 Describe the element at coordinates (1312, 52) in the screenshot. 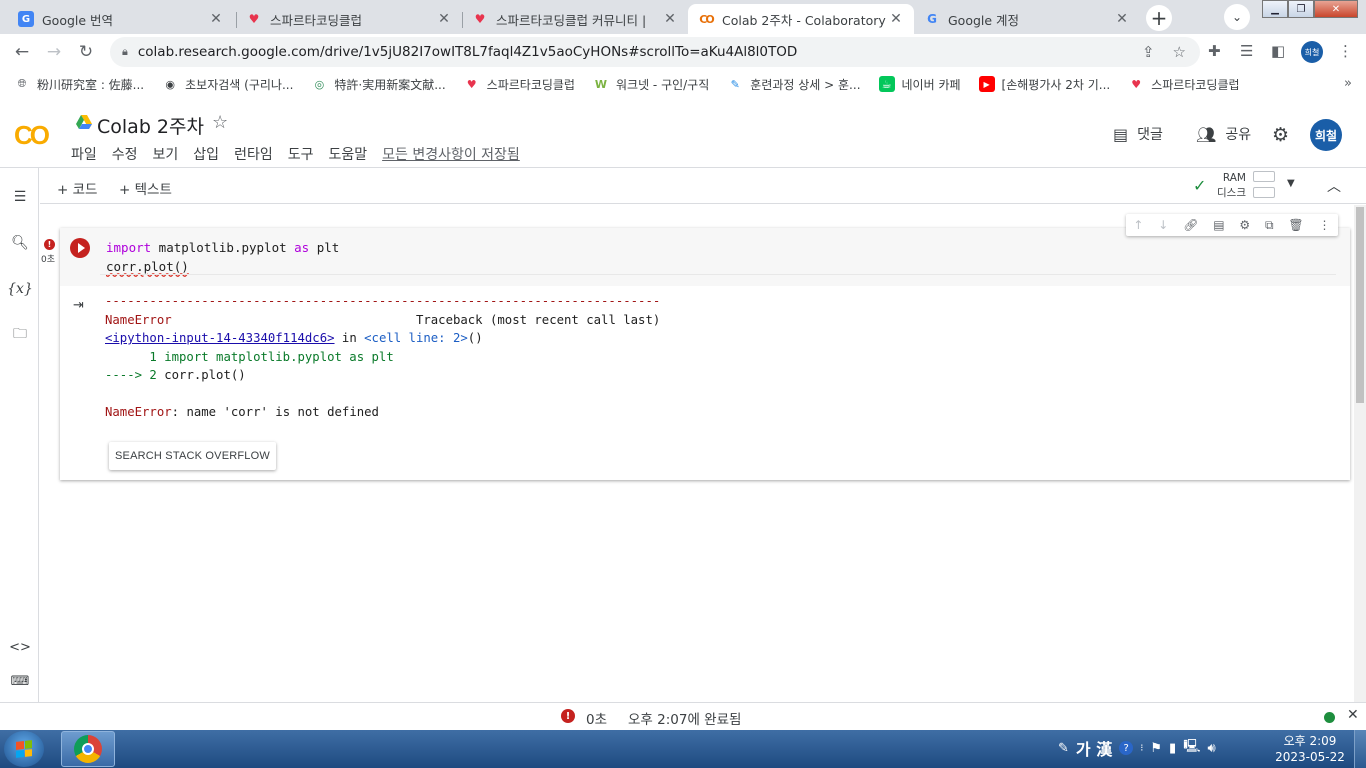

I see `browser-profile-avatar: 희철` at that location.